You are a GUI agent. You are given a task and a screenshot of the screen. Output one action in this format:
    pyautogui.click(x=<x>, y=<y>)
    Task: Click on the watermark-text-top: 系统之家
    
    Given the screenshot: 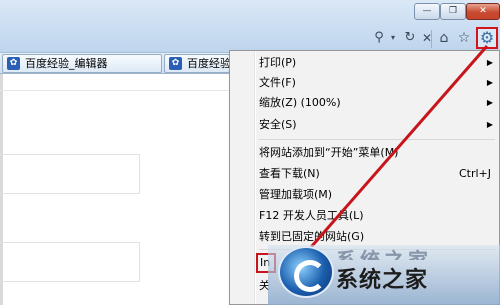 What is the action you would take?
    pyautogui.click(x=384, y=254)
    